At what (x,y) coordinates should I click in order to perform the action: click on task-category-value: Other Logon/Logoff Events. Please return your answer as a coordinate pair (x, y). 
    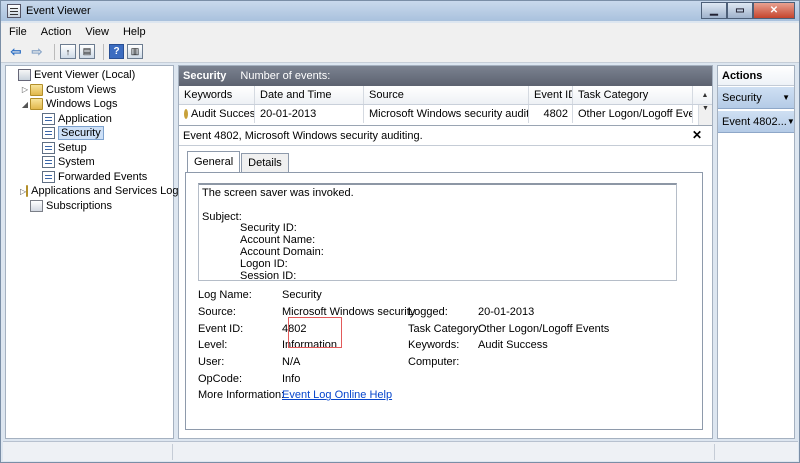
    Looking at the image, I should click on (544, 328).